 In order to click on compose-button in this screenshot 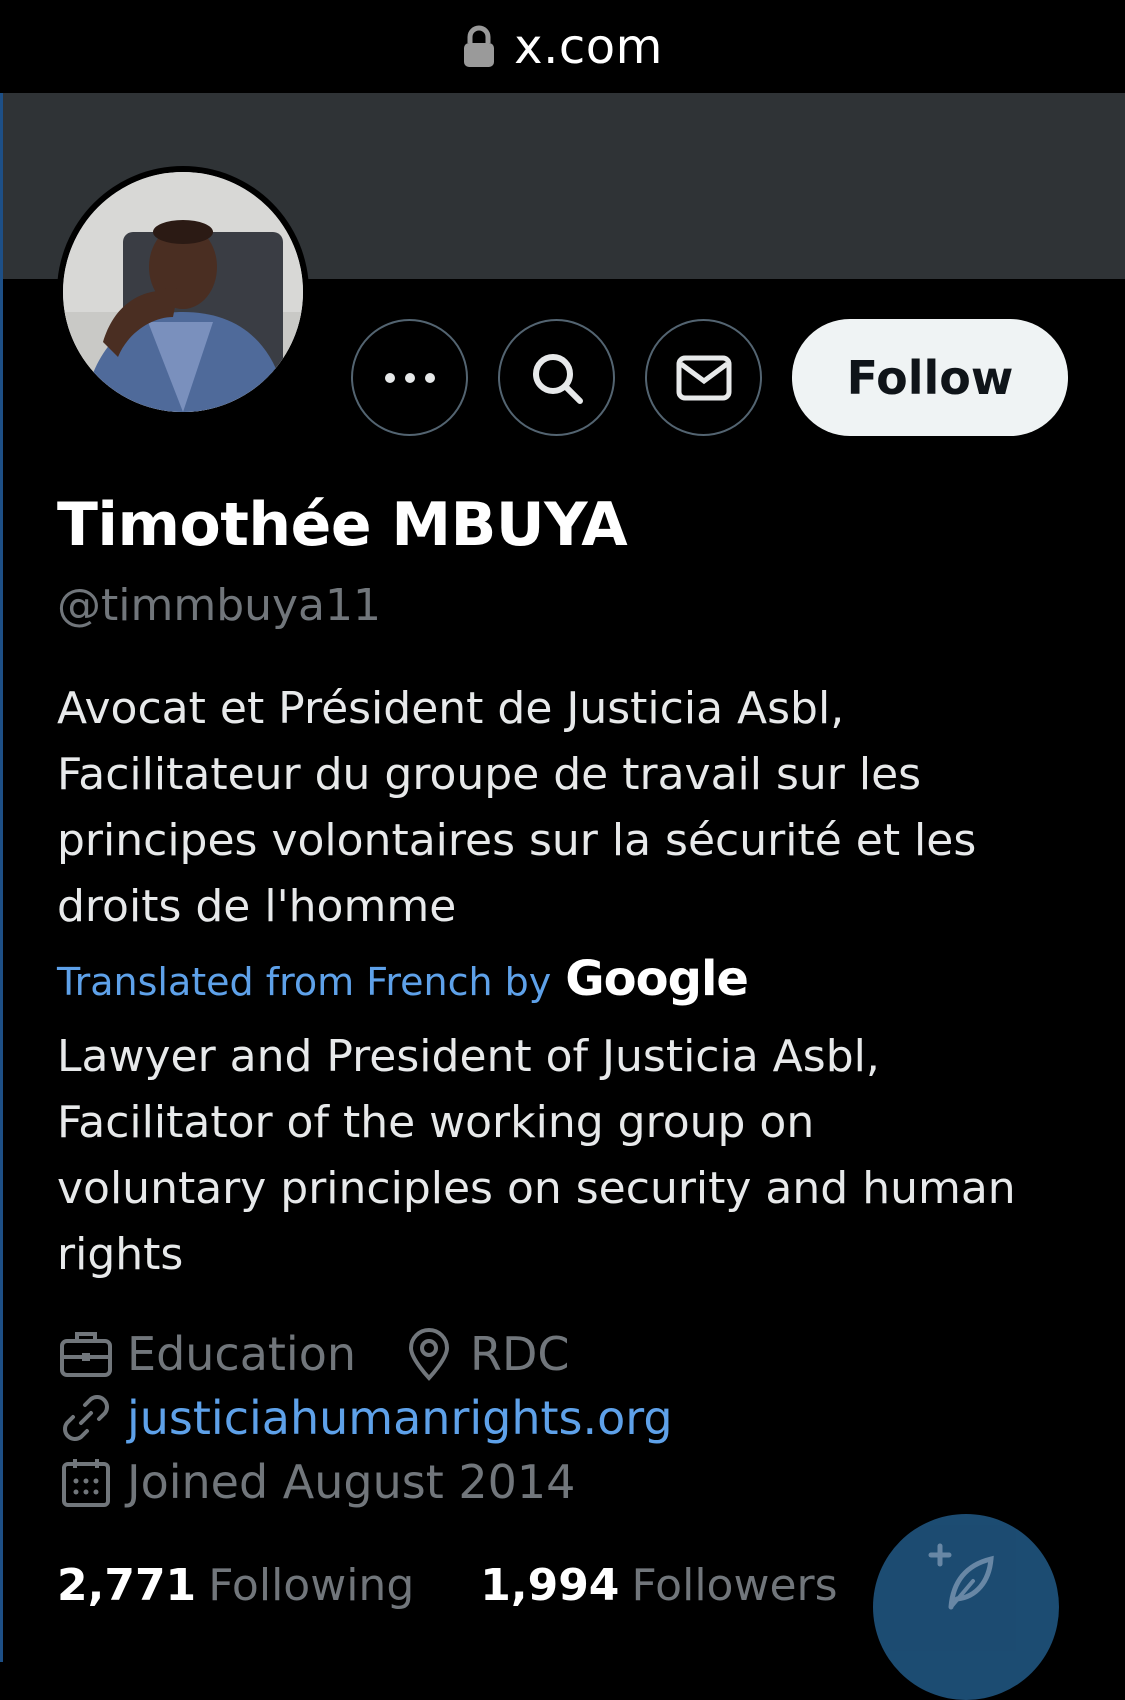, I will do `click(966, 1607)`.